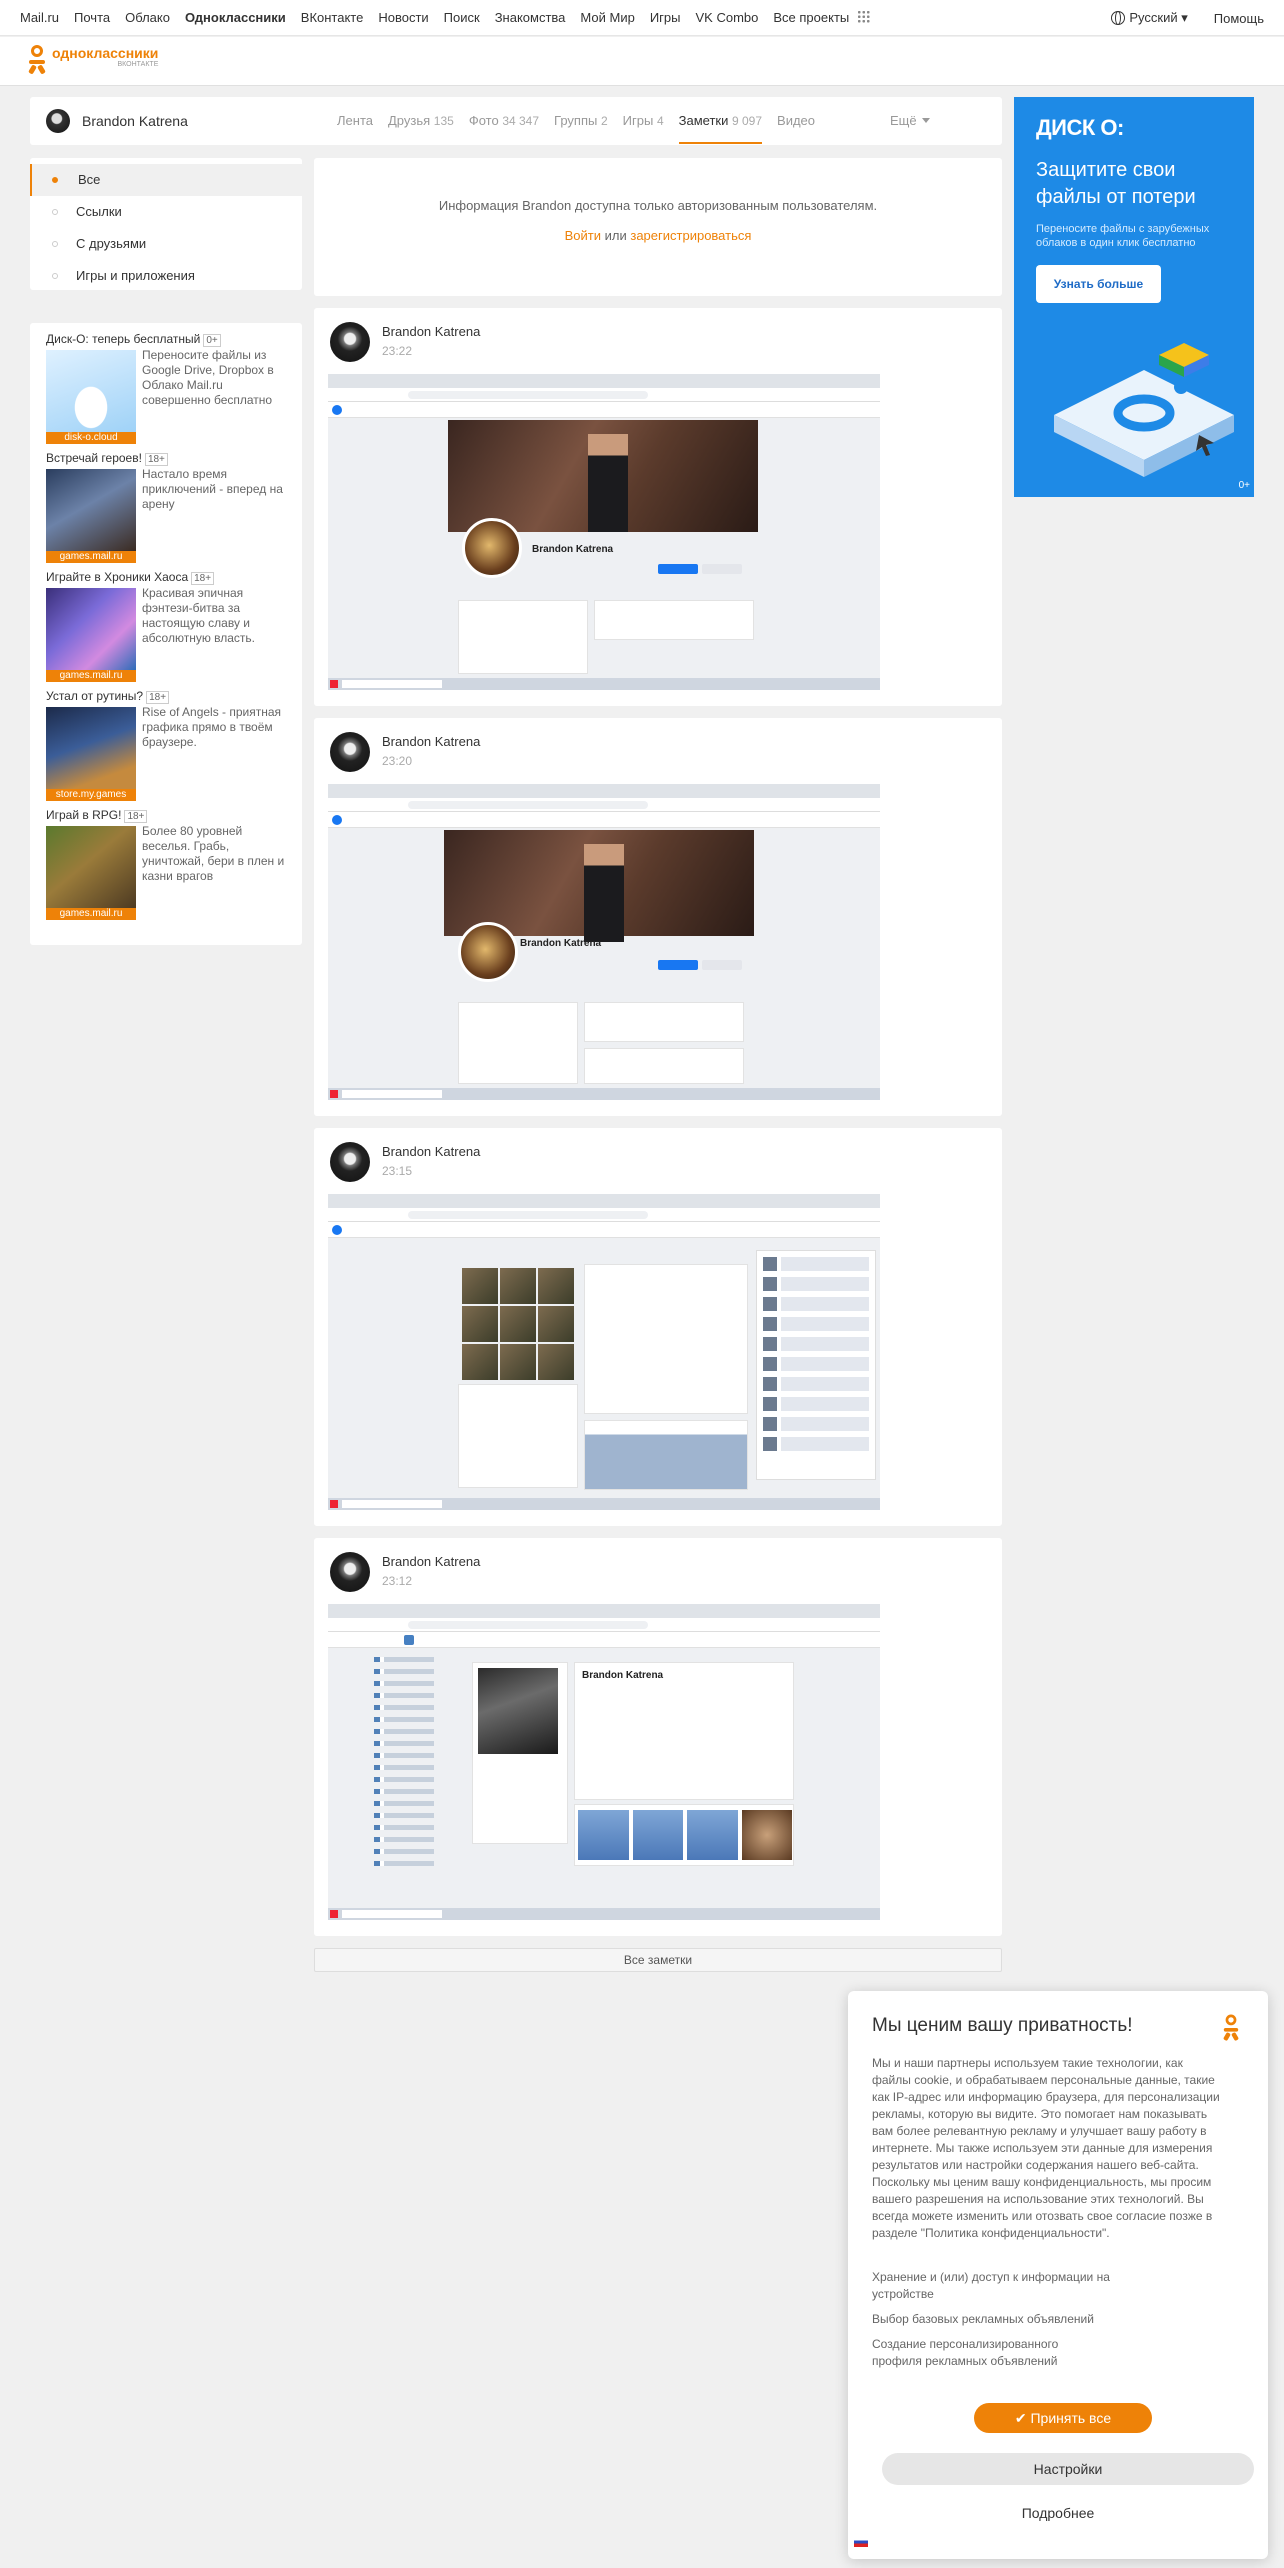  Describe the element at coordinates (355, 120) in the screenshot. I see `tab-feed: Лента` at that location.